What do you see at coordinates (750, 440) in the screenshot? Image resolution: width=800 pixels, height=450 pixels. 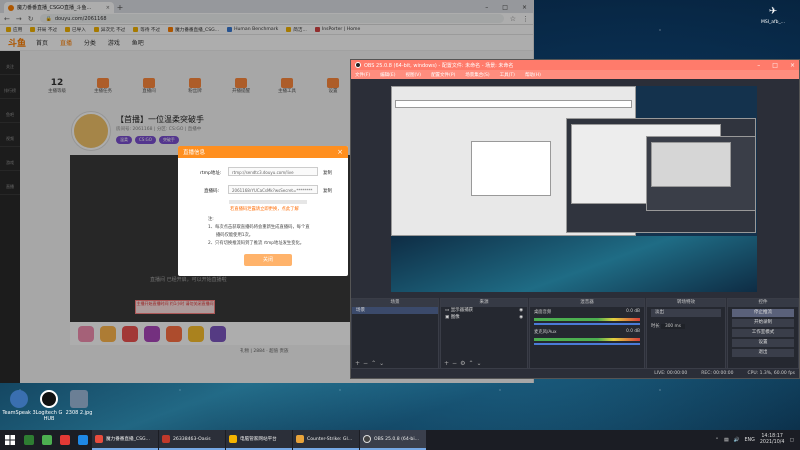 I see `language-indicator: ENG` at bounding box center [750, 440].